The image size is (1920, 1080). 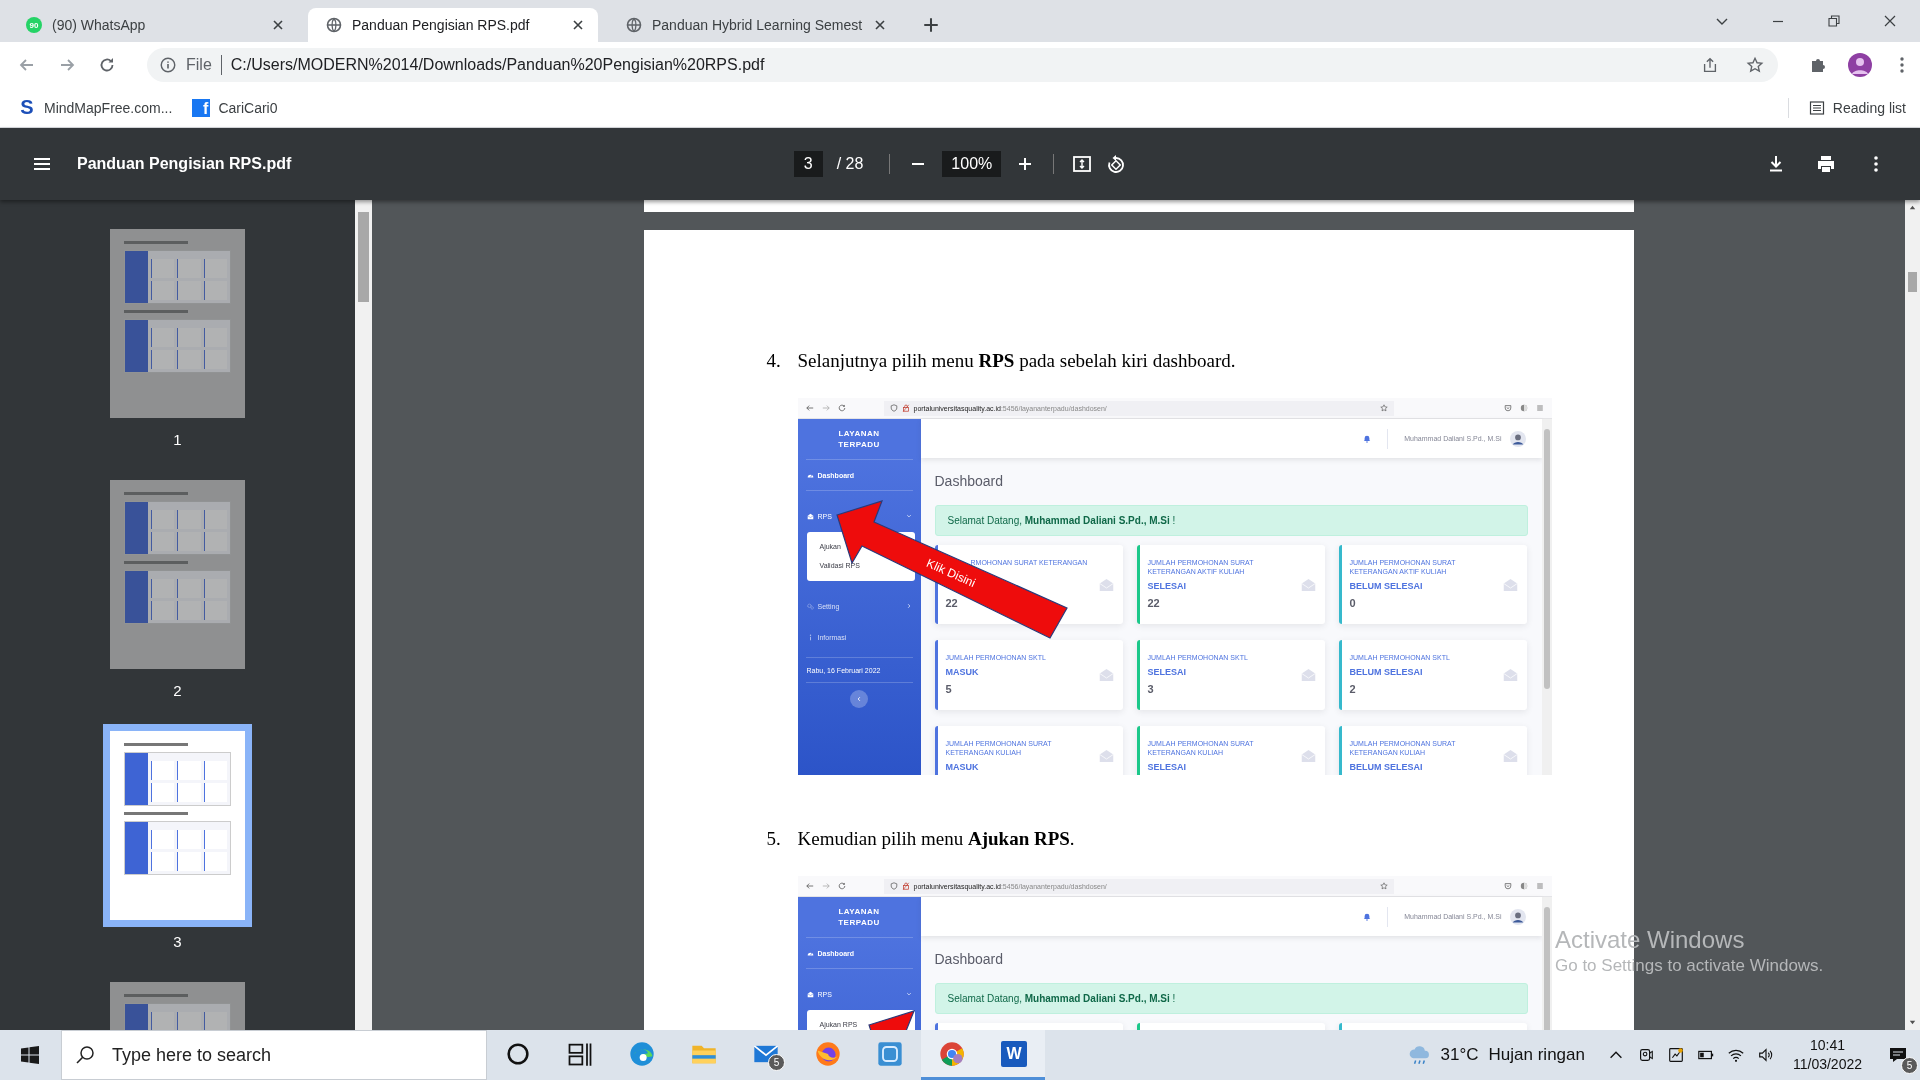 What do you see at coordinates (177, 691) in the screenshot?
I see `page-number: 2` at bounding box center [177, 691].